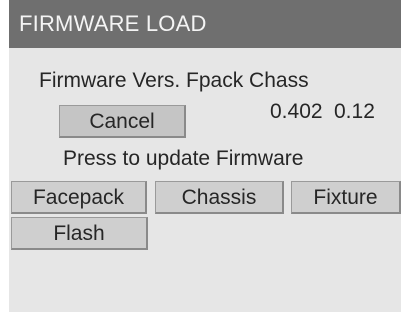 The height and width of the screenshot is (318, 411). I want to click on chassis-button: Chassis, so click(219, 197).